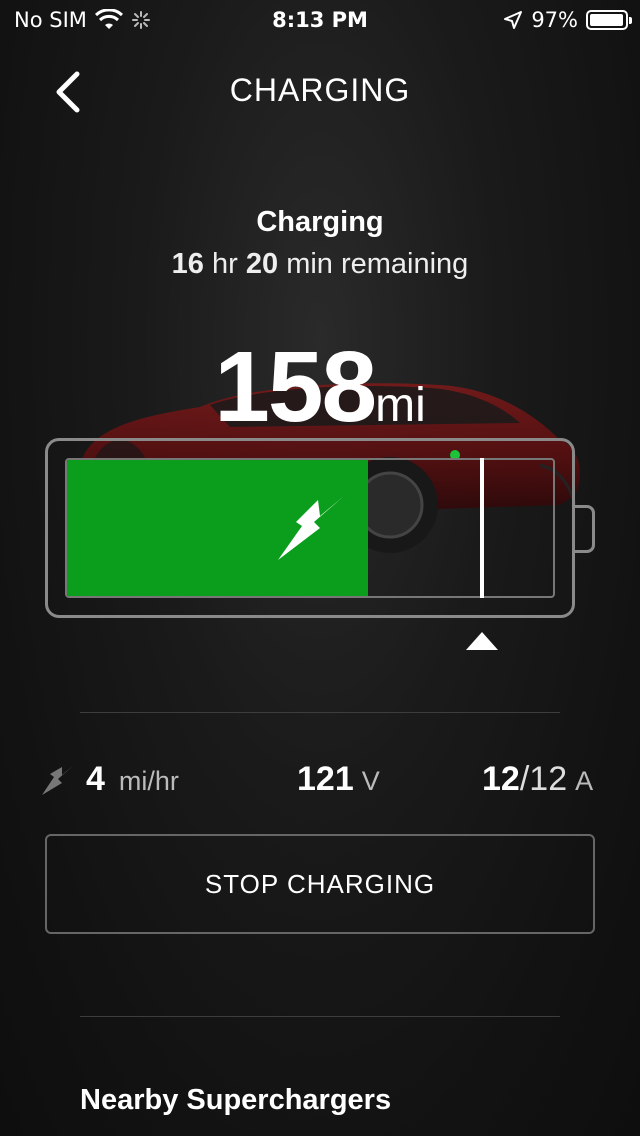  Describe the element at coordinates (548, 779) in the screenshot. I see `current-max: 12` at that location.